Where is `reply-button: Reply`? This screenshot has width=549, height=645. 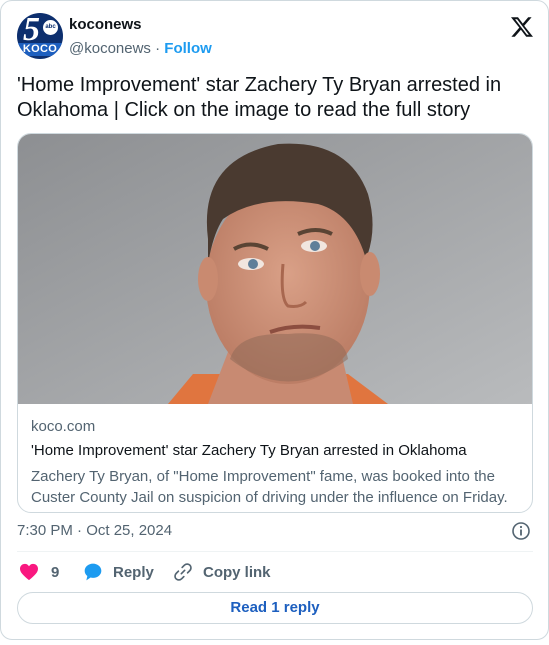
reply-button: Reply is located at coordinates (118, 572).